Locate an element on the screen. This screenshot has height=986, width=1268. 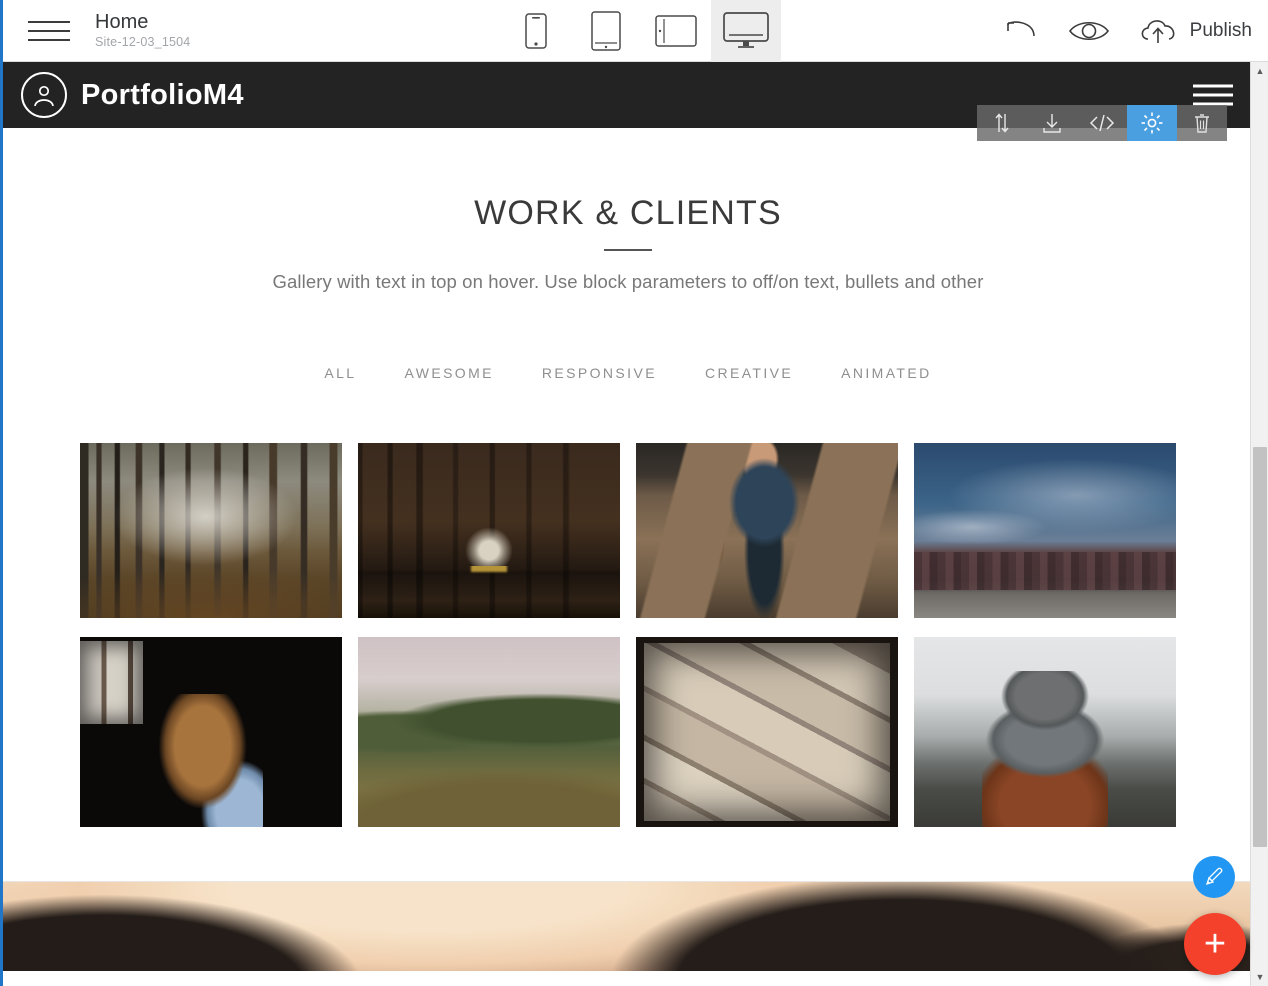
brand: PortfolioM4 is located at coordinates (132, 95).